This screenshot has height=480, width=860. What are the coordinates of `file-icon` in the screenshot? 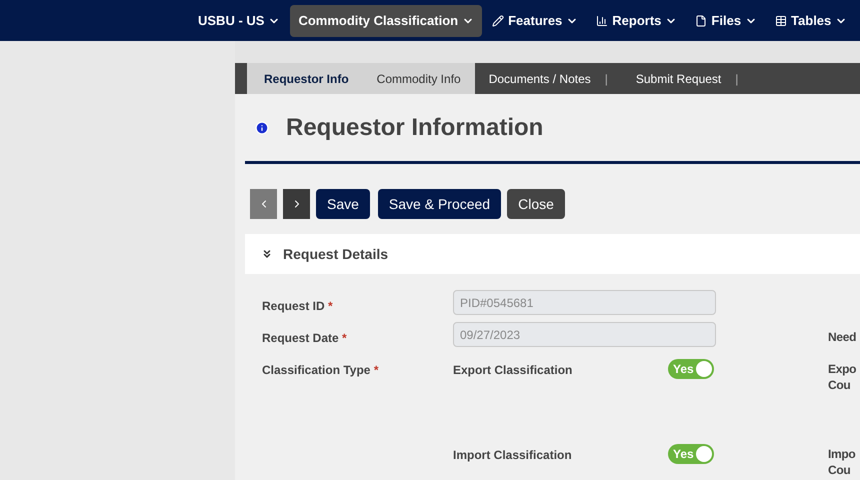 It's located at (701, 20).